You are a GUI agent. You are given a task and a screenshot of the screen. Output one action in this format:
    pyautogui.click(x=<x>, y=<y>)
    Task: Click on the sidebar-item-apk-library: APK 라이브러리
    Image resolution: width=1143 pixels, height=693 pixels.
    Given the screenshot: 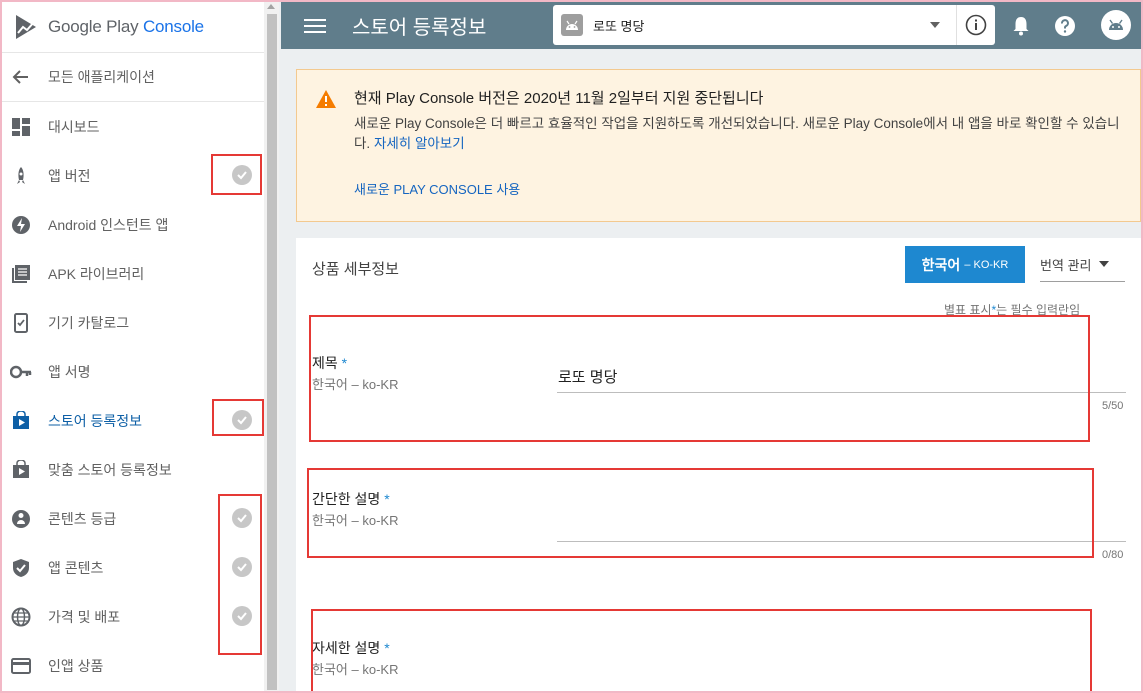 What is the action you would take?
    pyautogui.click(x=133, y=273)
    